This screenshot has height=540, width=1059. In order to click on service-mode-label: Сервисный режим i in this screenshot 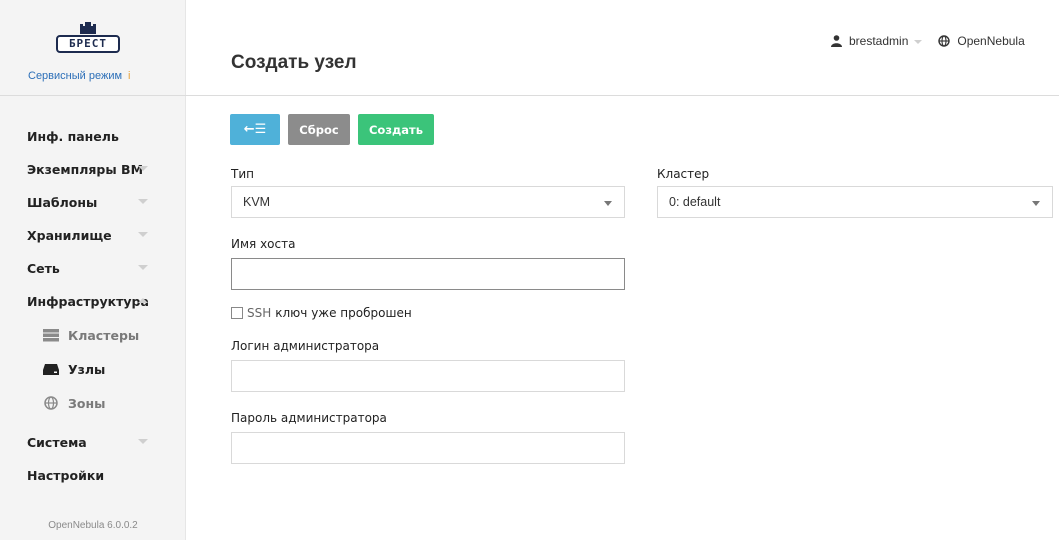, I will do `click(79, 76)`.